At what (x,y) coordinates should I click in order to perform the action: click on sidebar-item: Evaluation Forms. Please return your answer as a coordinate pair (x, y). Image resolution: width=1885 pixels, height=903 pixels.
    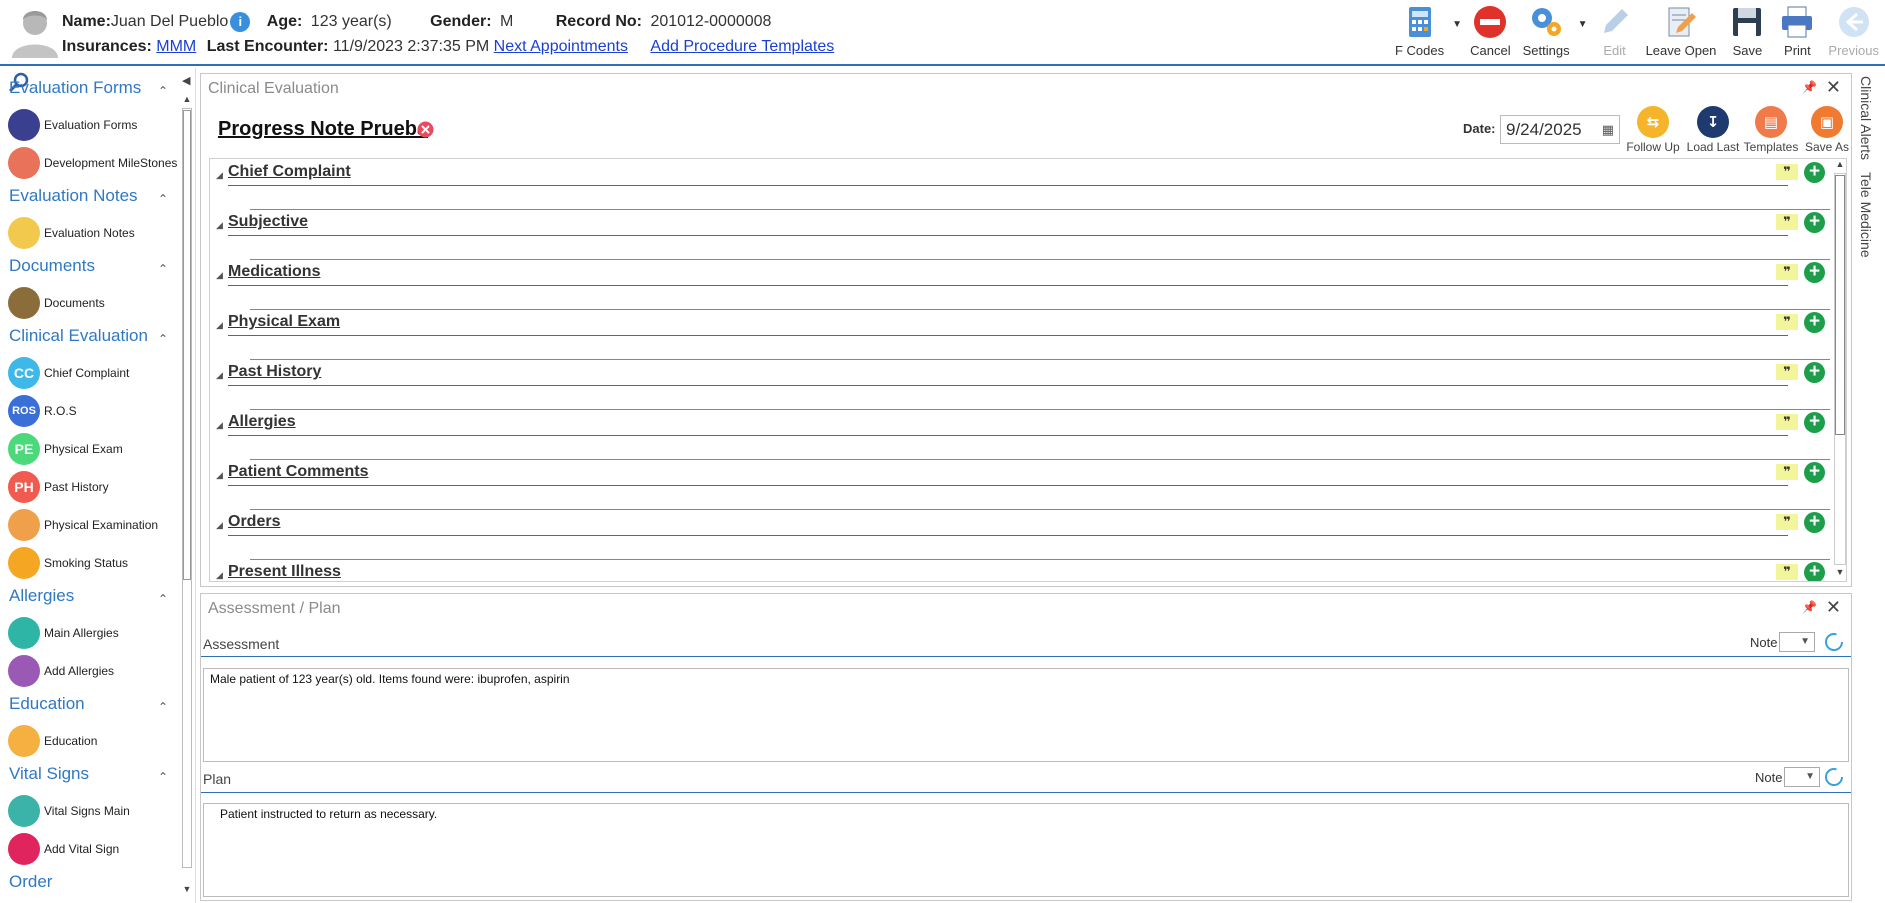
    Looking at the image, I should click on (72, 125).